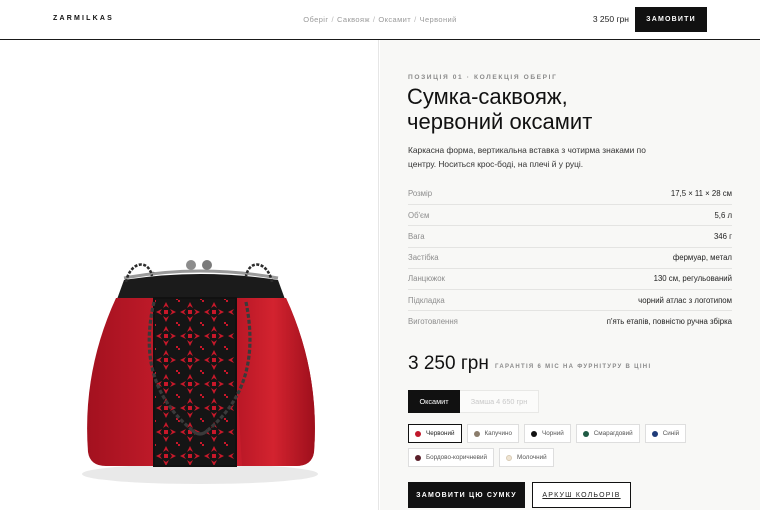 The width and height of the screenshot is (760, 510). What do you see at coordinates (498, 433) in the screenshot?
I see `color-chip-label: Капучино` at bounding box center [498, 433].